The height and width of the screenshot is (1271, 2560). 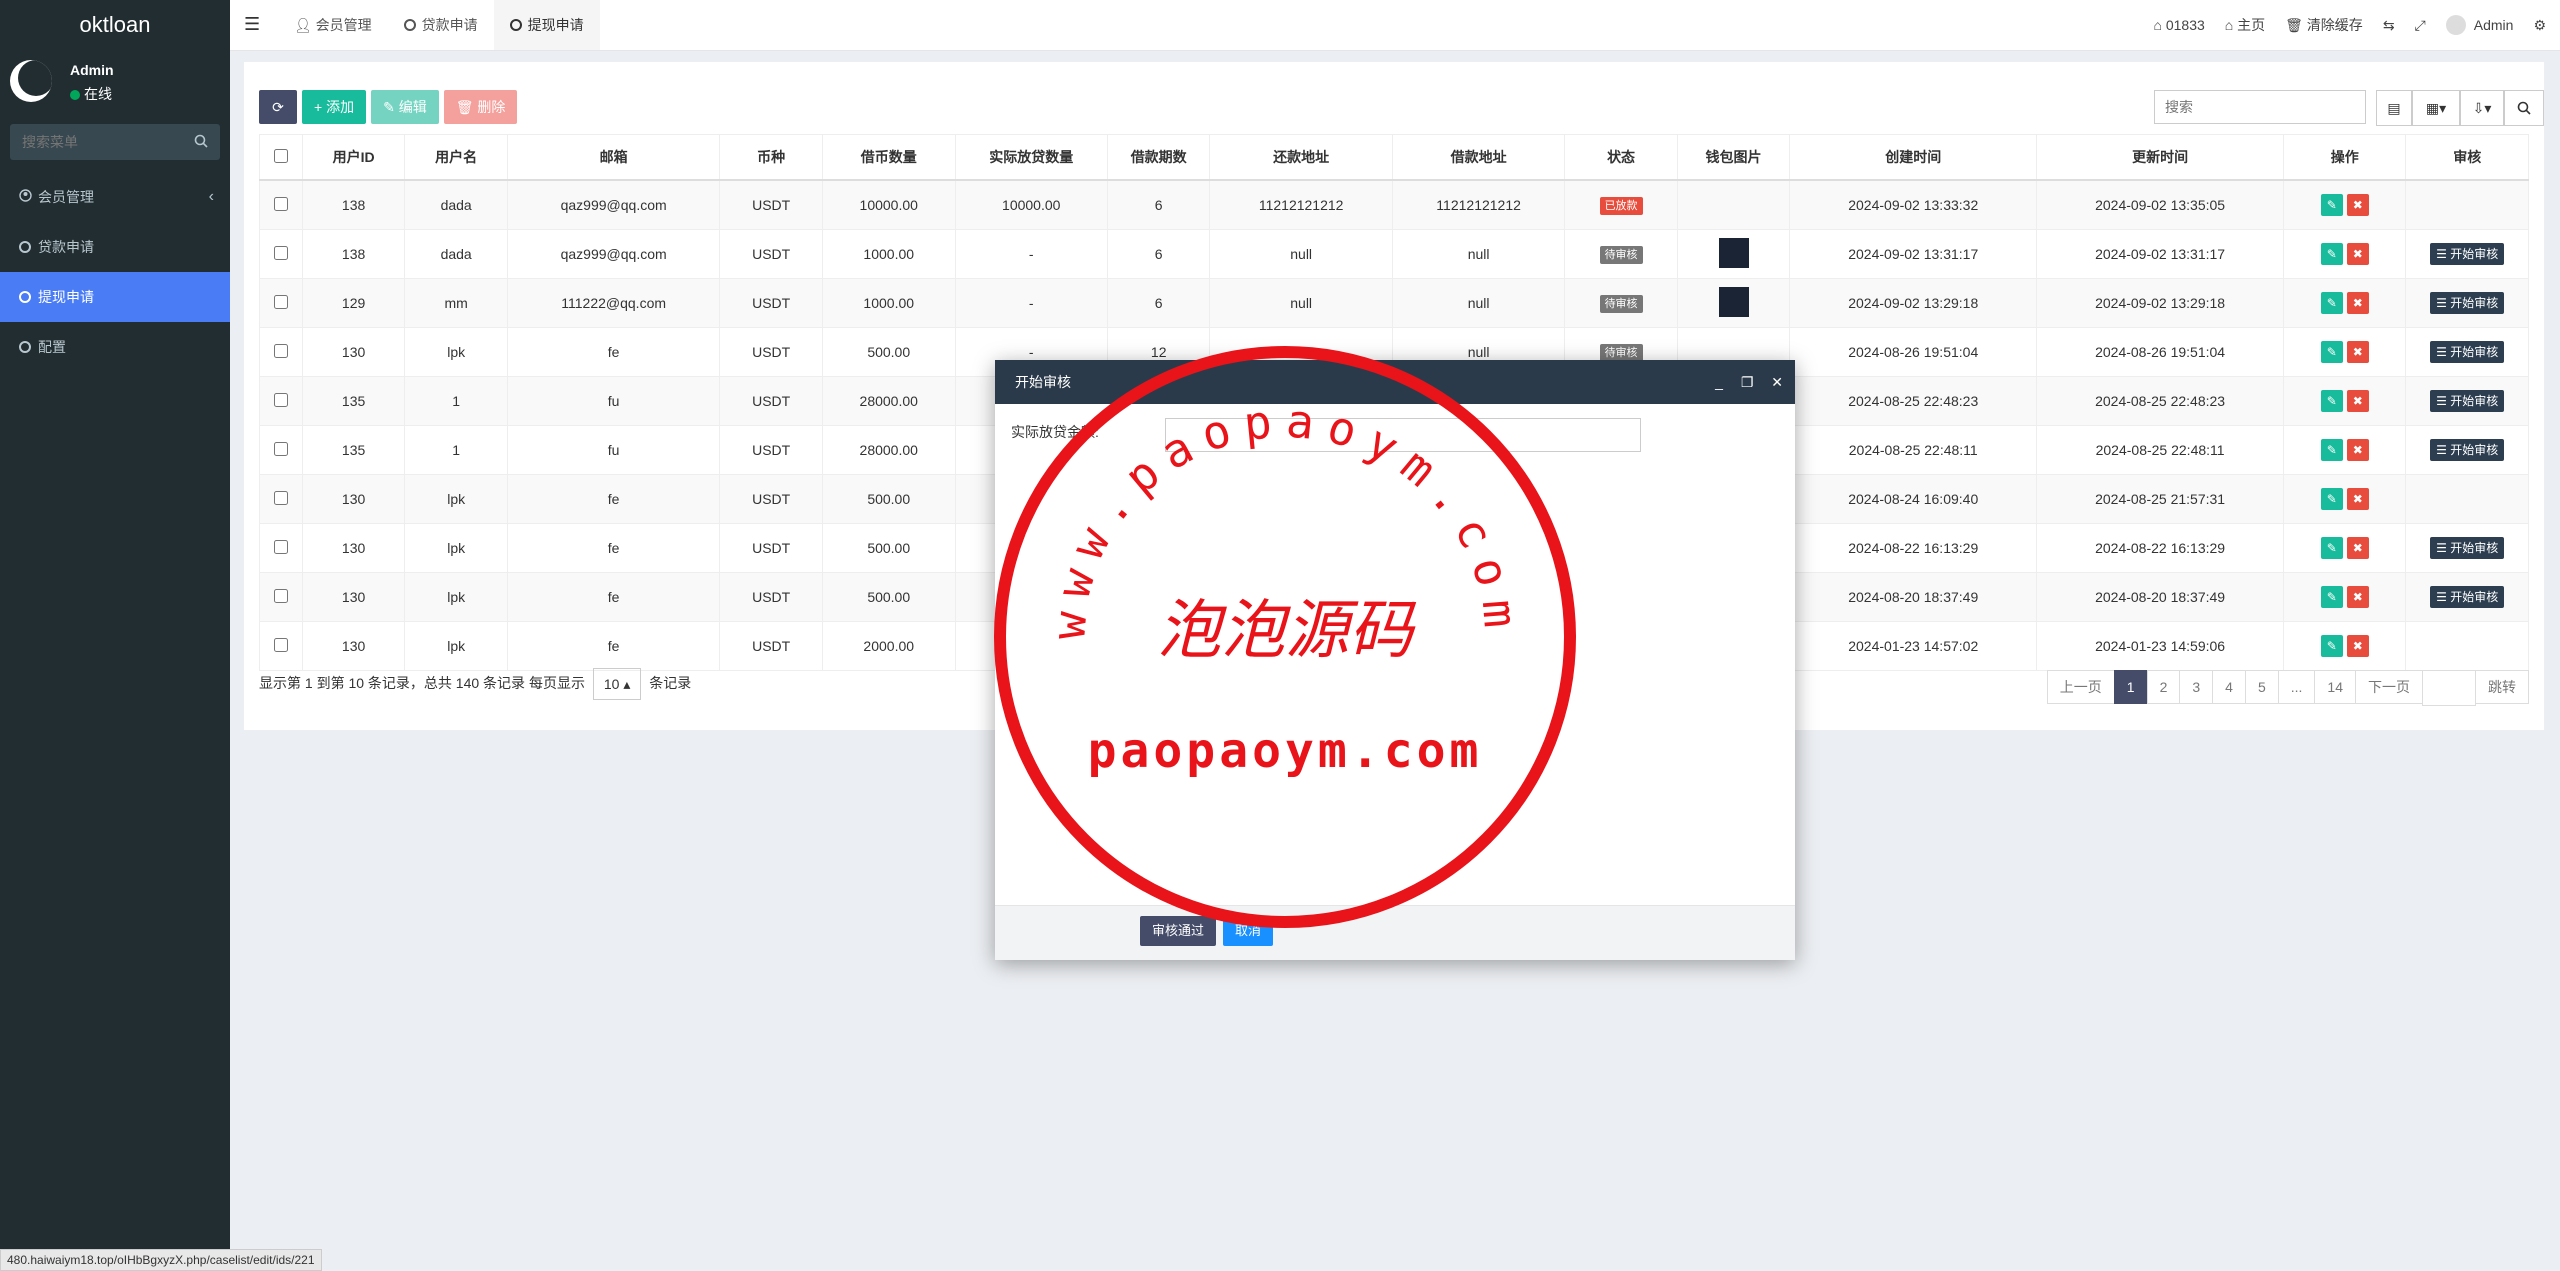 I want to click on col-header: 邮箱, so click(x=613, y=157).